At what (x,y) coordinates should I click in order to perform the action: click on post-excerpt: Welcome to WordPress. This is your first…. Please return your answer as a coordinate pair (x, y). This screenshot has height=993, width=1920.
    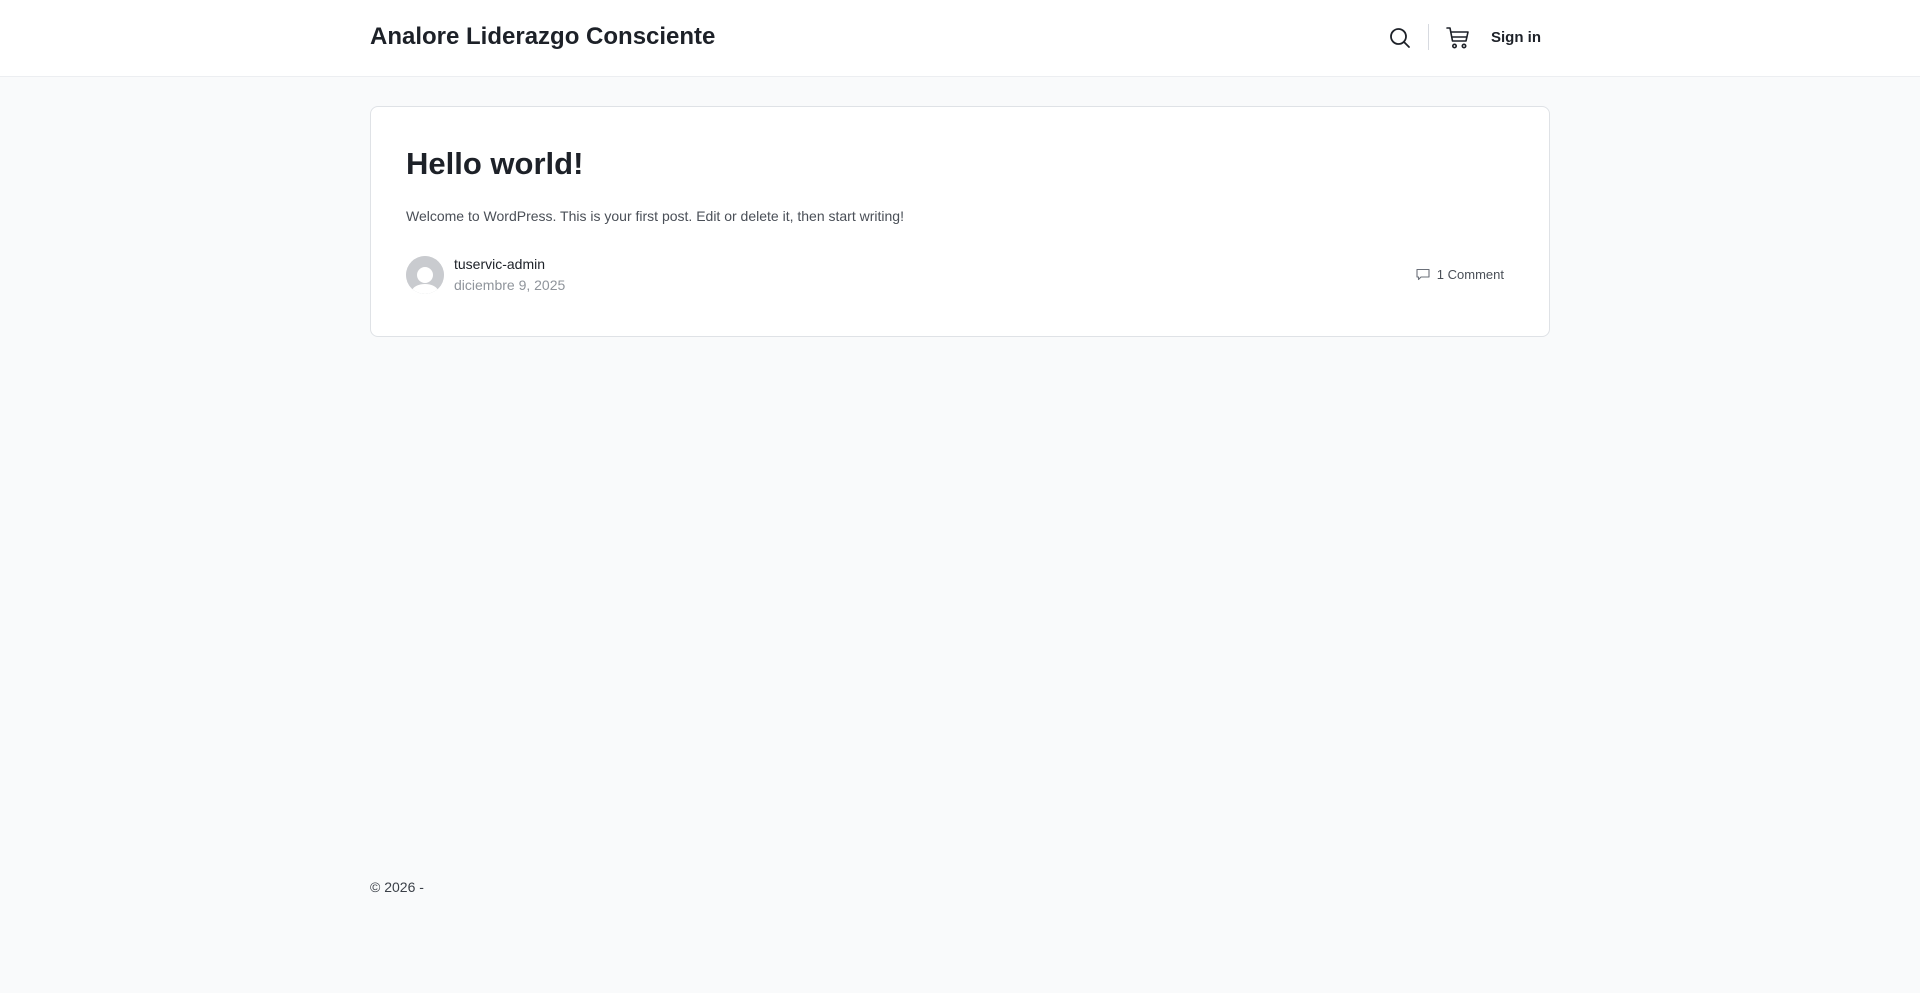
    Looking at the image, I should click on (655, 216).